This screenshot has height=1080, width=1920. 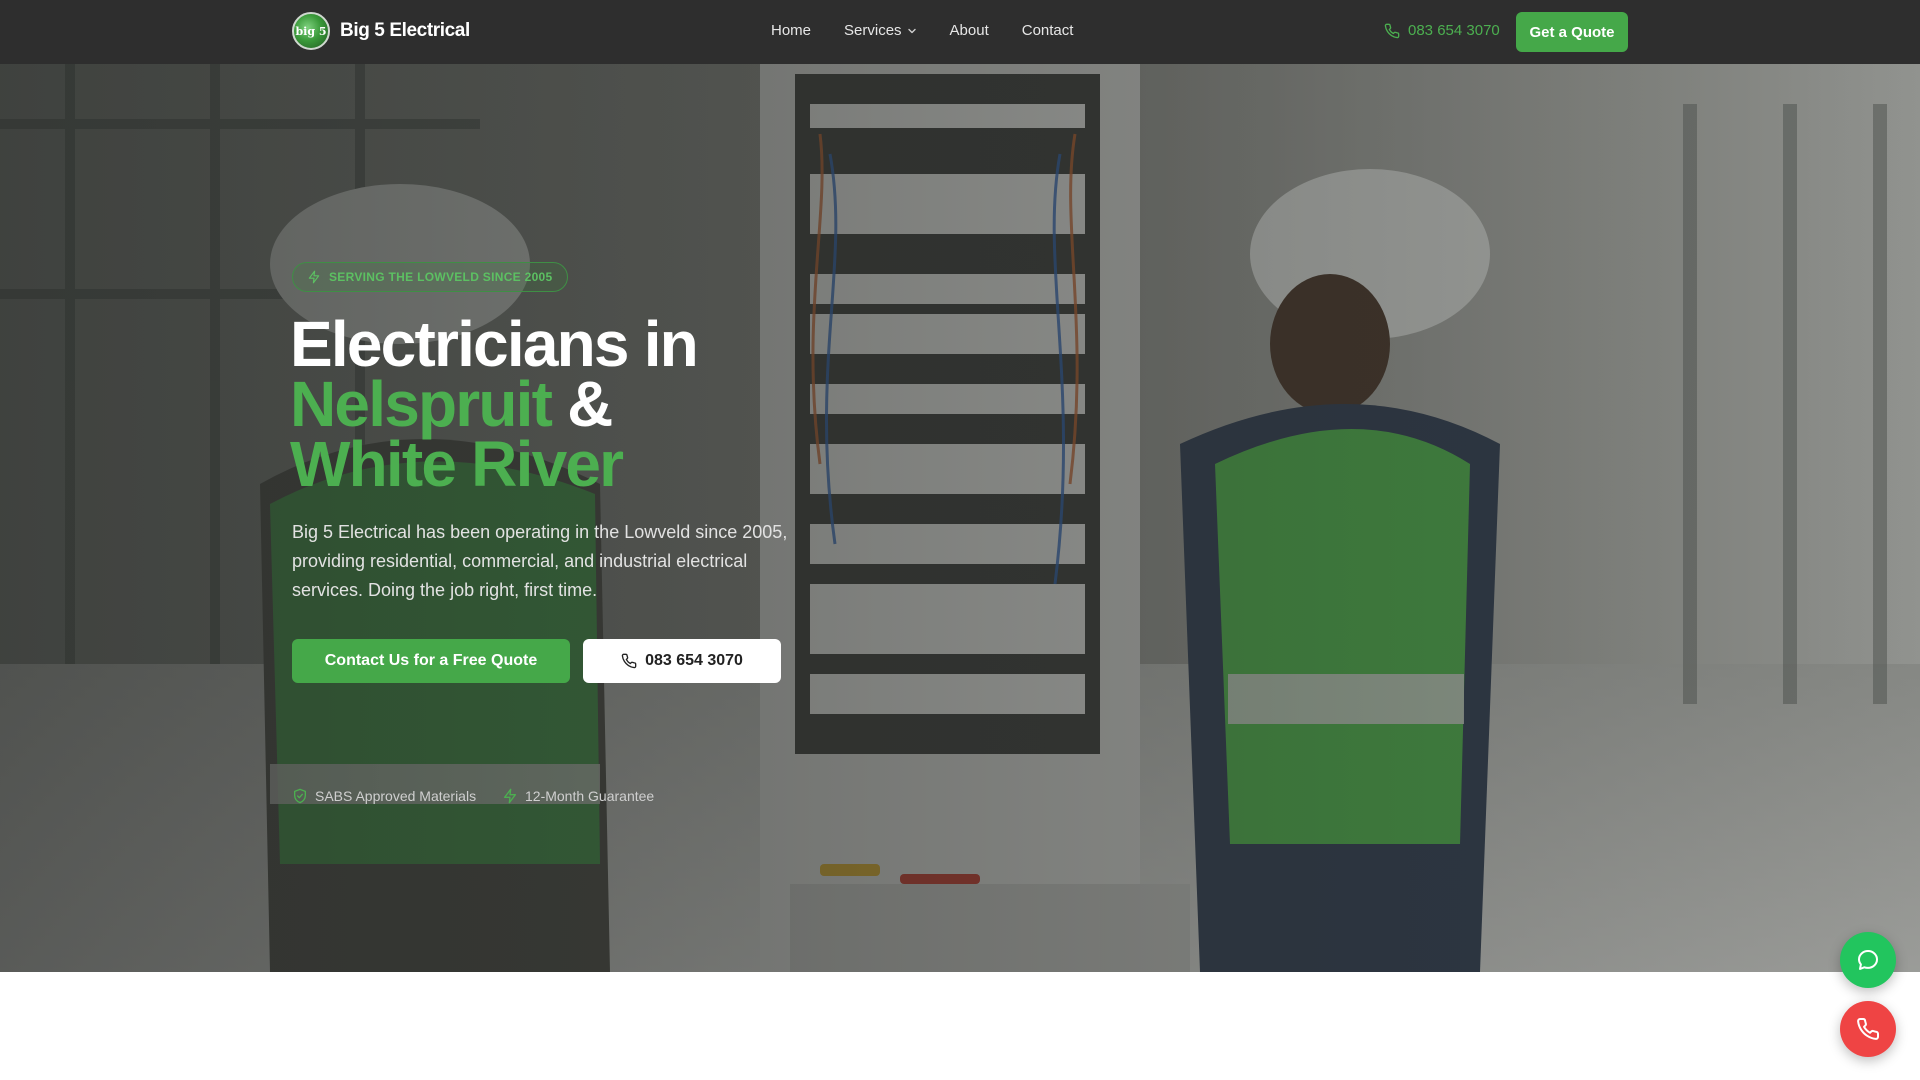 I want to click on headline-highlight-white-river: White River, so click(x=457, y=464).